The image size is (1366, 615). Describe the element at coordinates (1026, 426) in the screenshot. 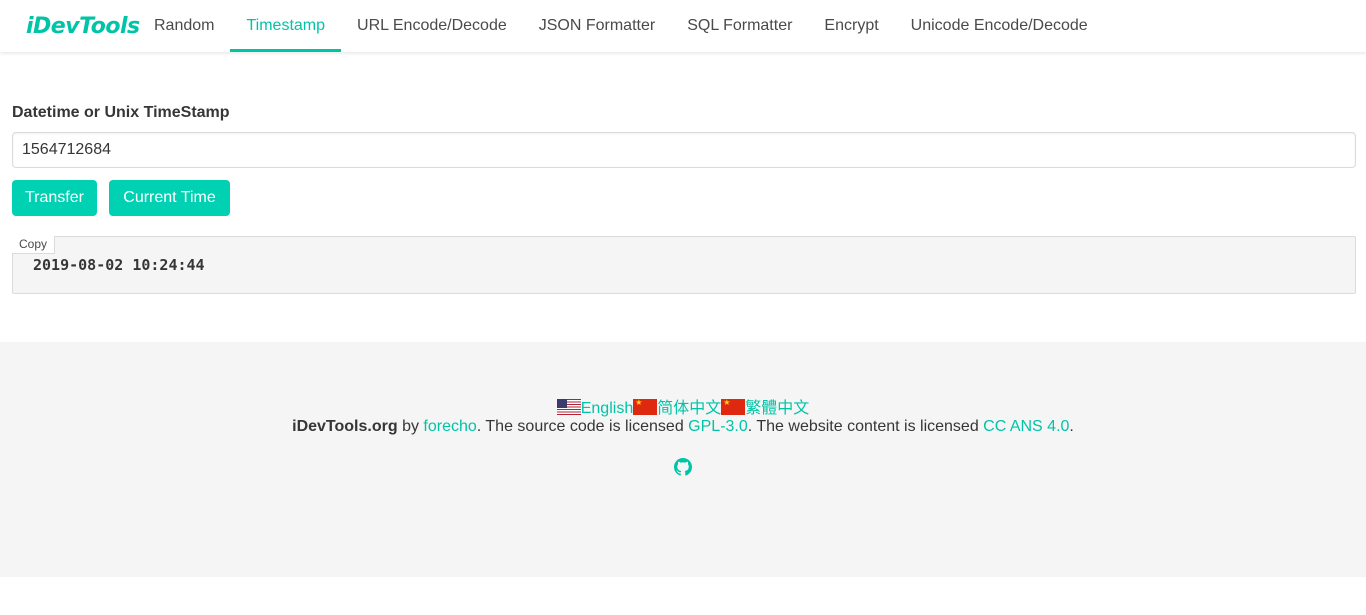

I see `cc-license-link: CC ANS 4.0` at that location.